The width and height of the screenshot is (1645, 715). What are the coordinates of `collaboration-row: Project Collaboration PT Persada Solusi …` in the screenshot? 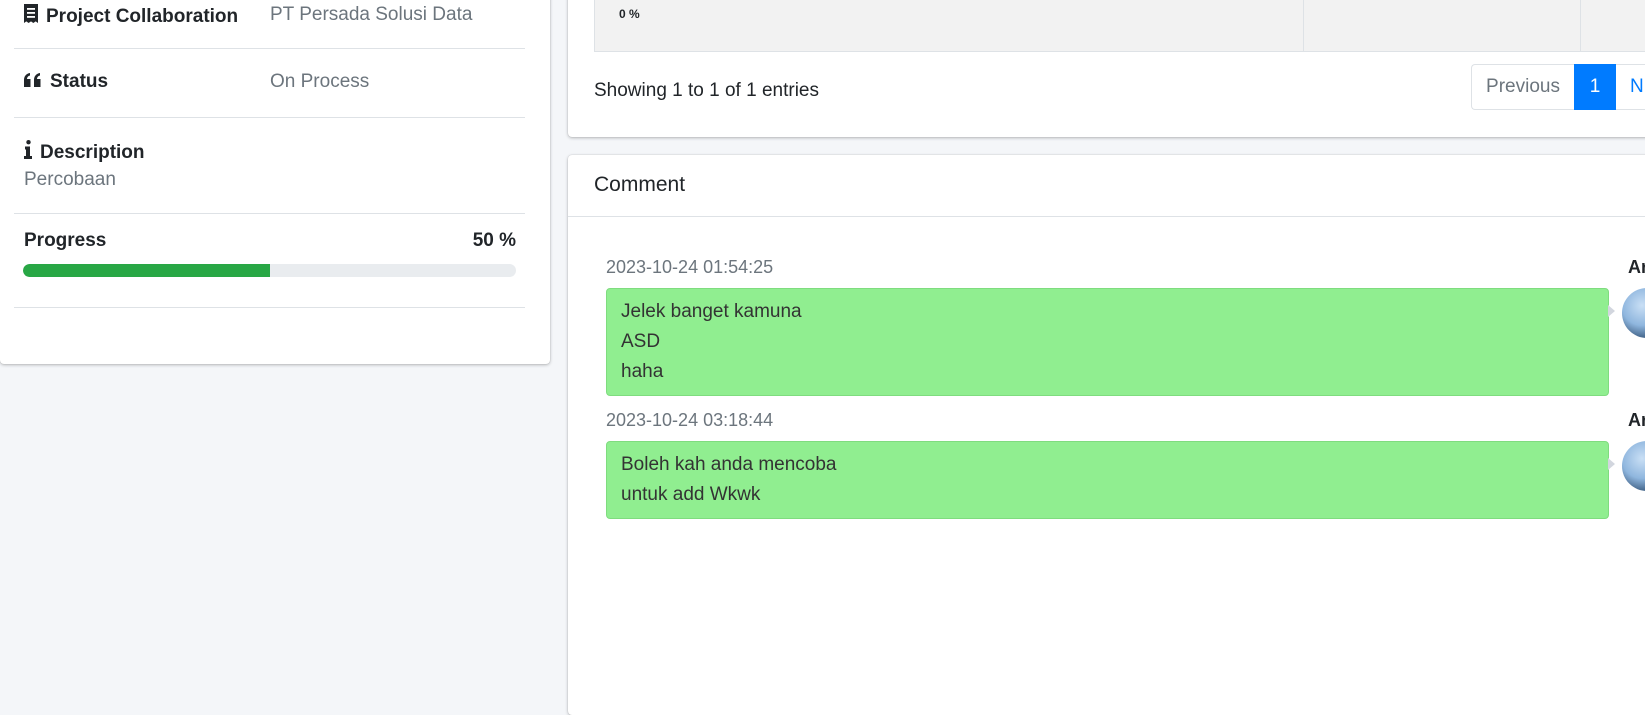 It's located at (269, 24).